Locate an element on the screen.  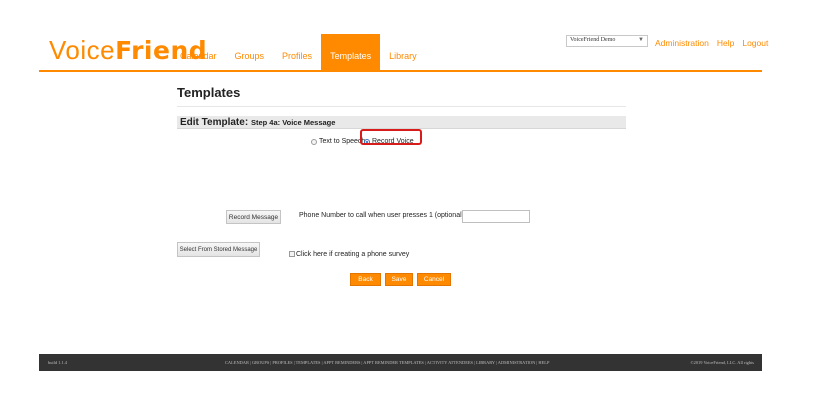
phone-number-input is located at coordinates (496, 216).